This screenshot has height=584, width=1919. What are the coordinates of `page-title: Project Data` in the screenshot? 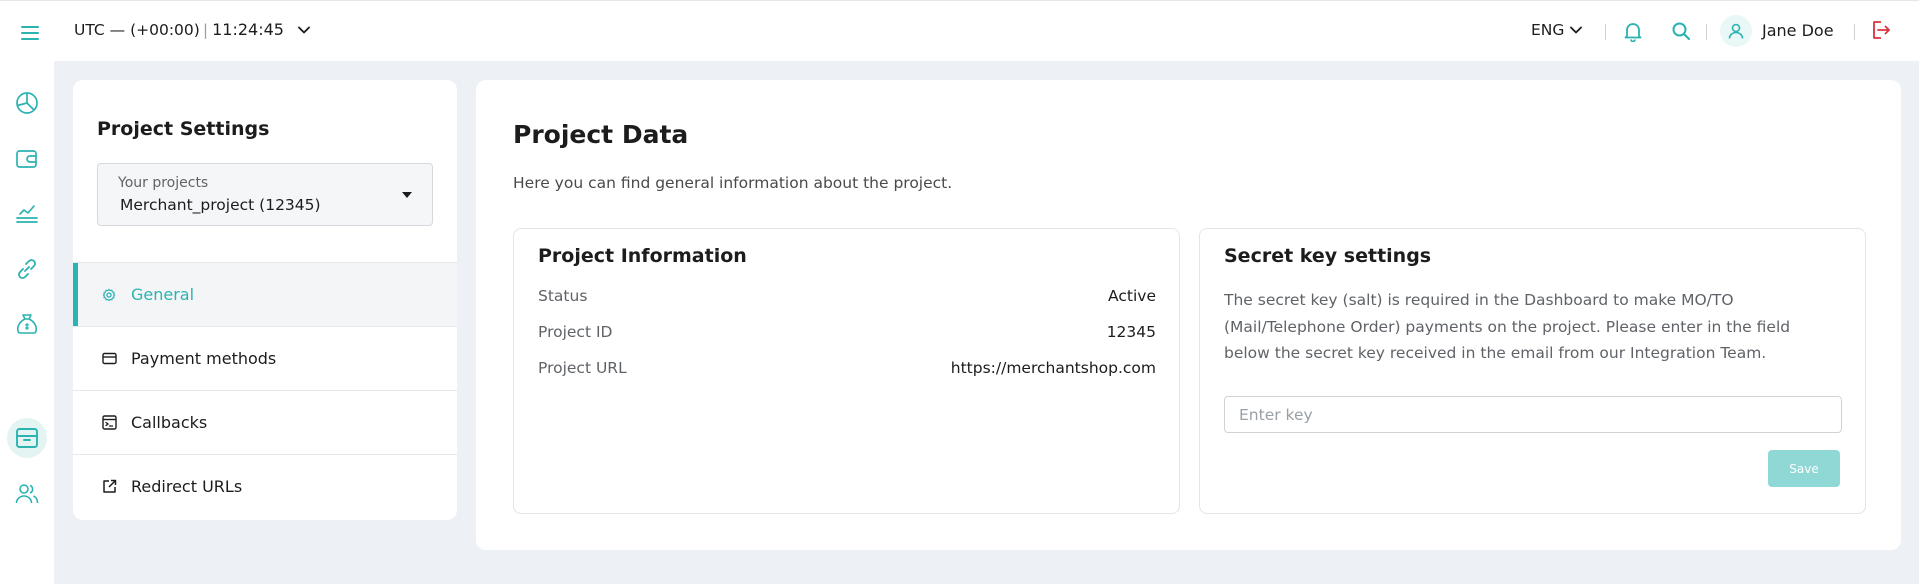 It's located at (601, 134).